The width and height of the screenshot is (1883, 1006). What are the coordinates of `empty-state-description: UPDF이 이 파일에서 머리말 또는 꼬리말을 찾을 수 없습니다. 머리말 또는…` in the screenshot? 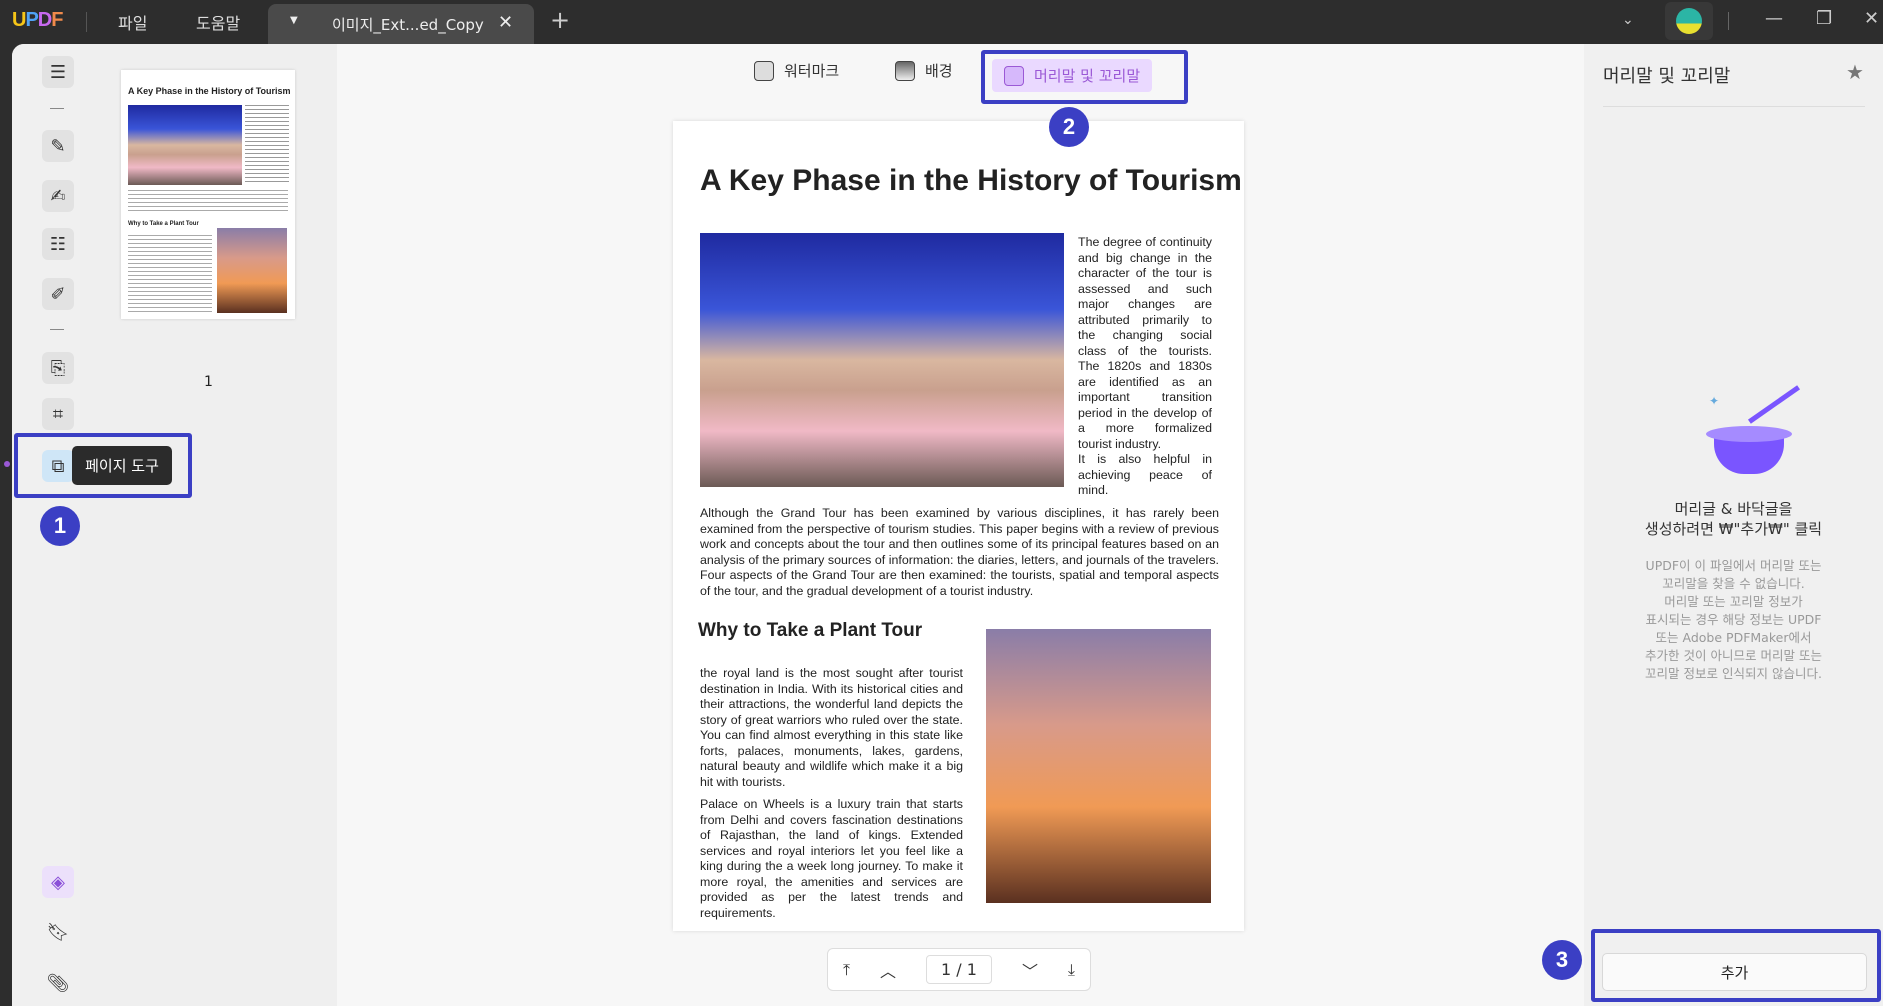 It's located at (1733, 619).